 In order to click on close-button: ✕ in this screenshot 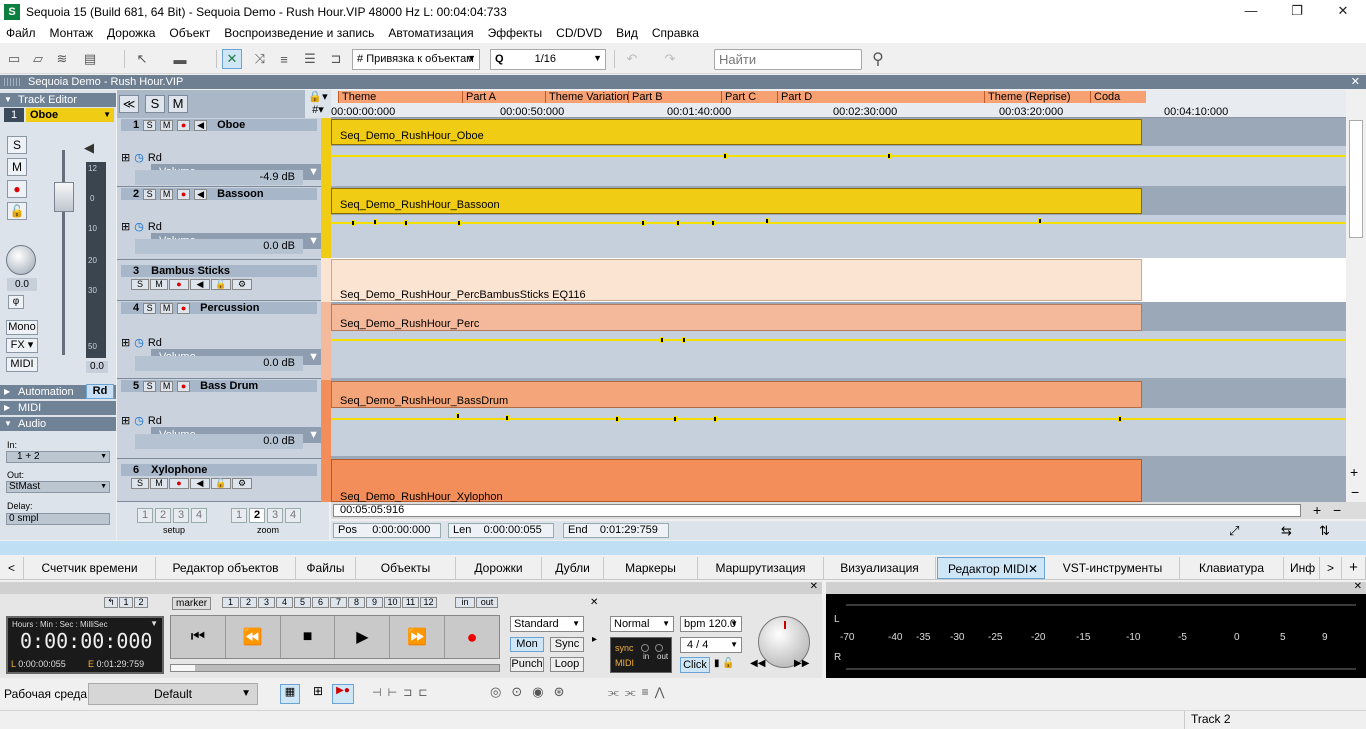, I will do `click(1343, 11)`.